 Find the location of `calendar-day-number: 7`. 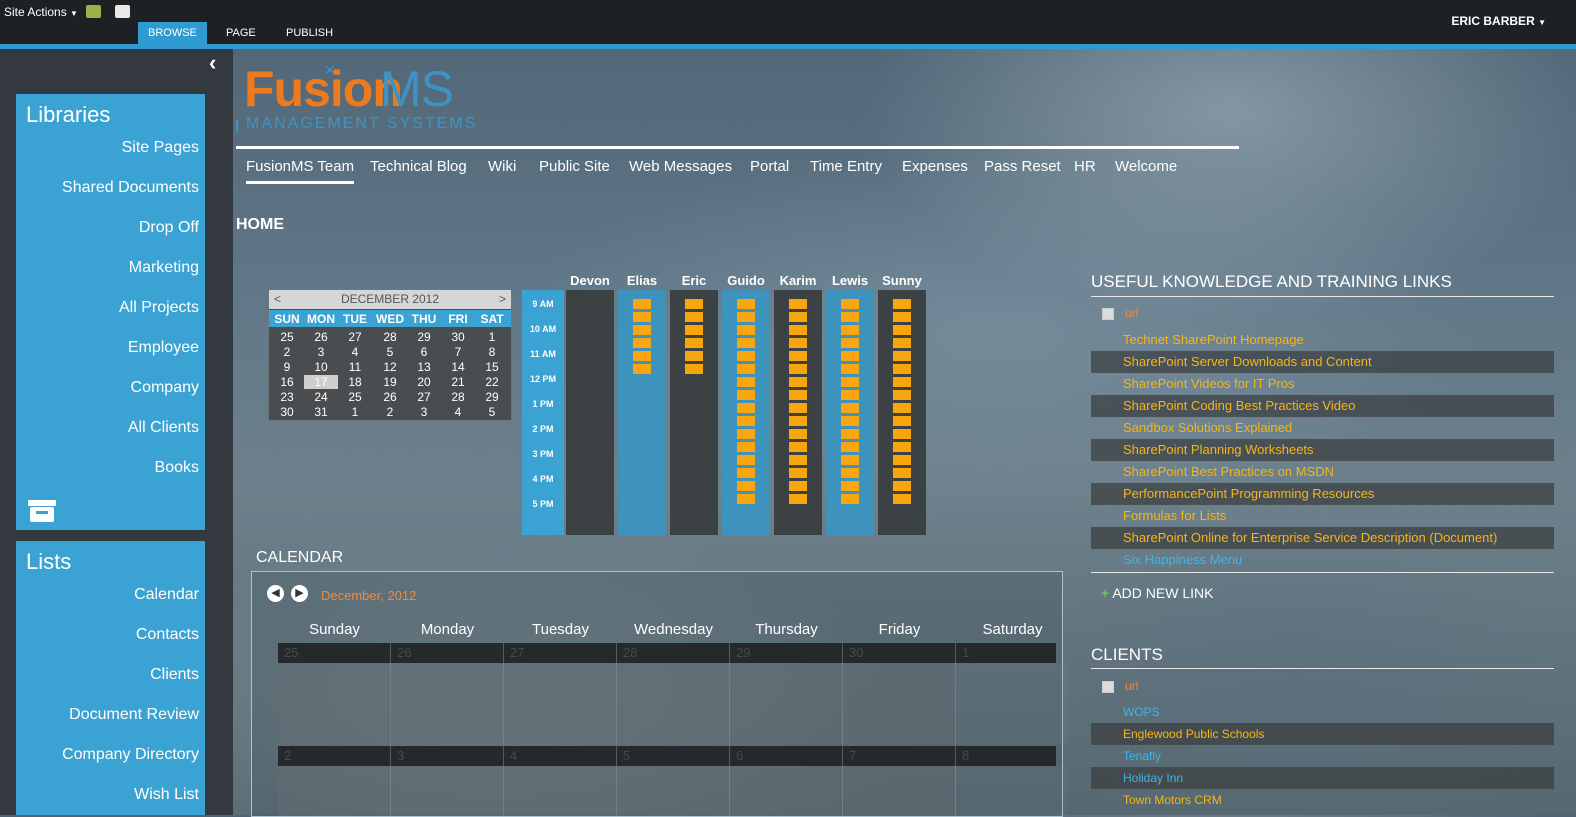

calendar-day-number: 7 is located at coordinates (852, 755).